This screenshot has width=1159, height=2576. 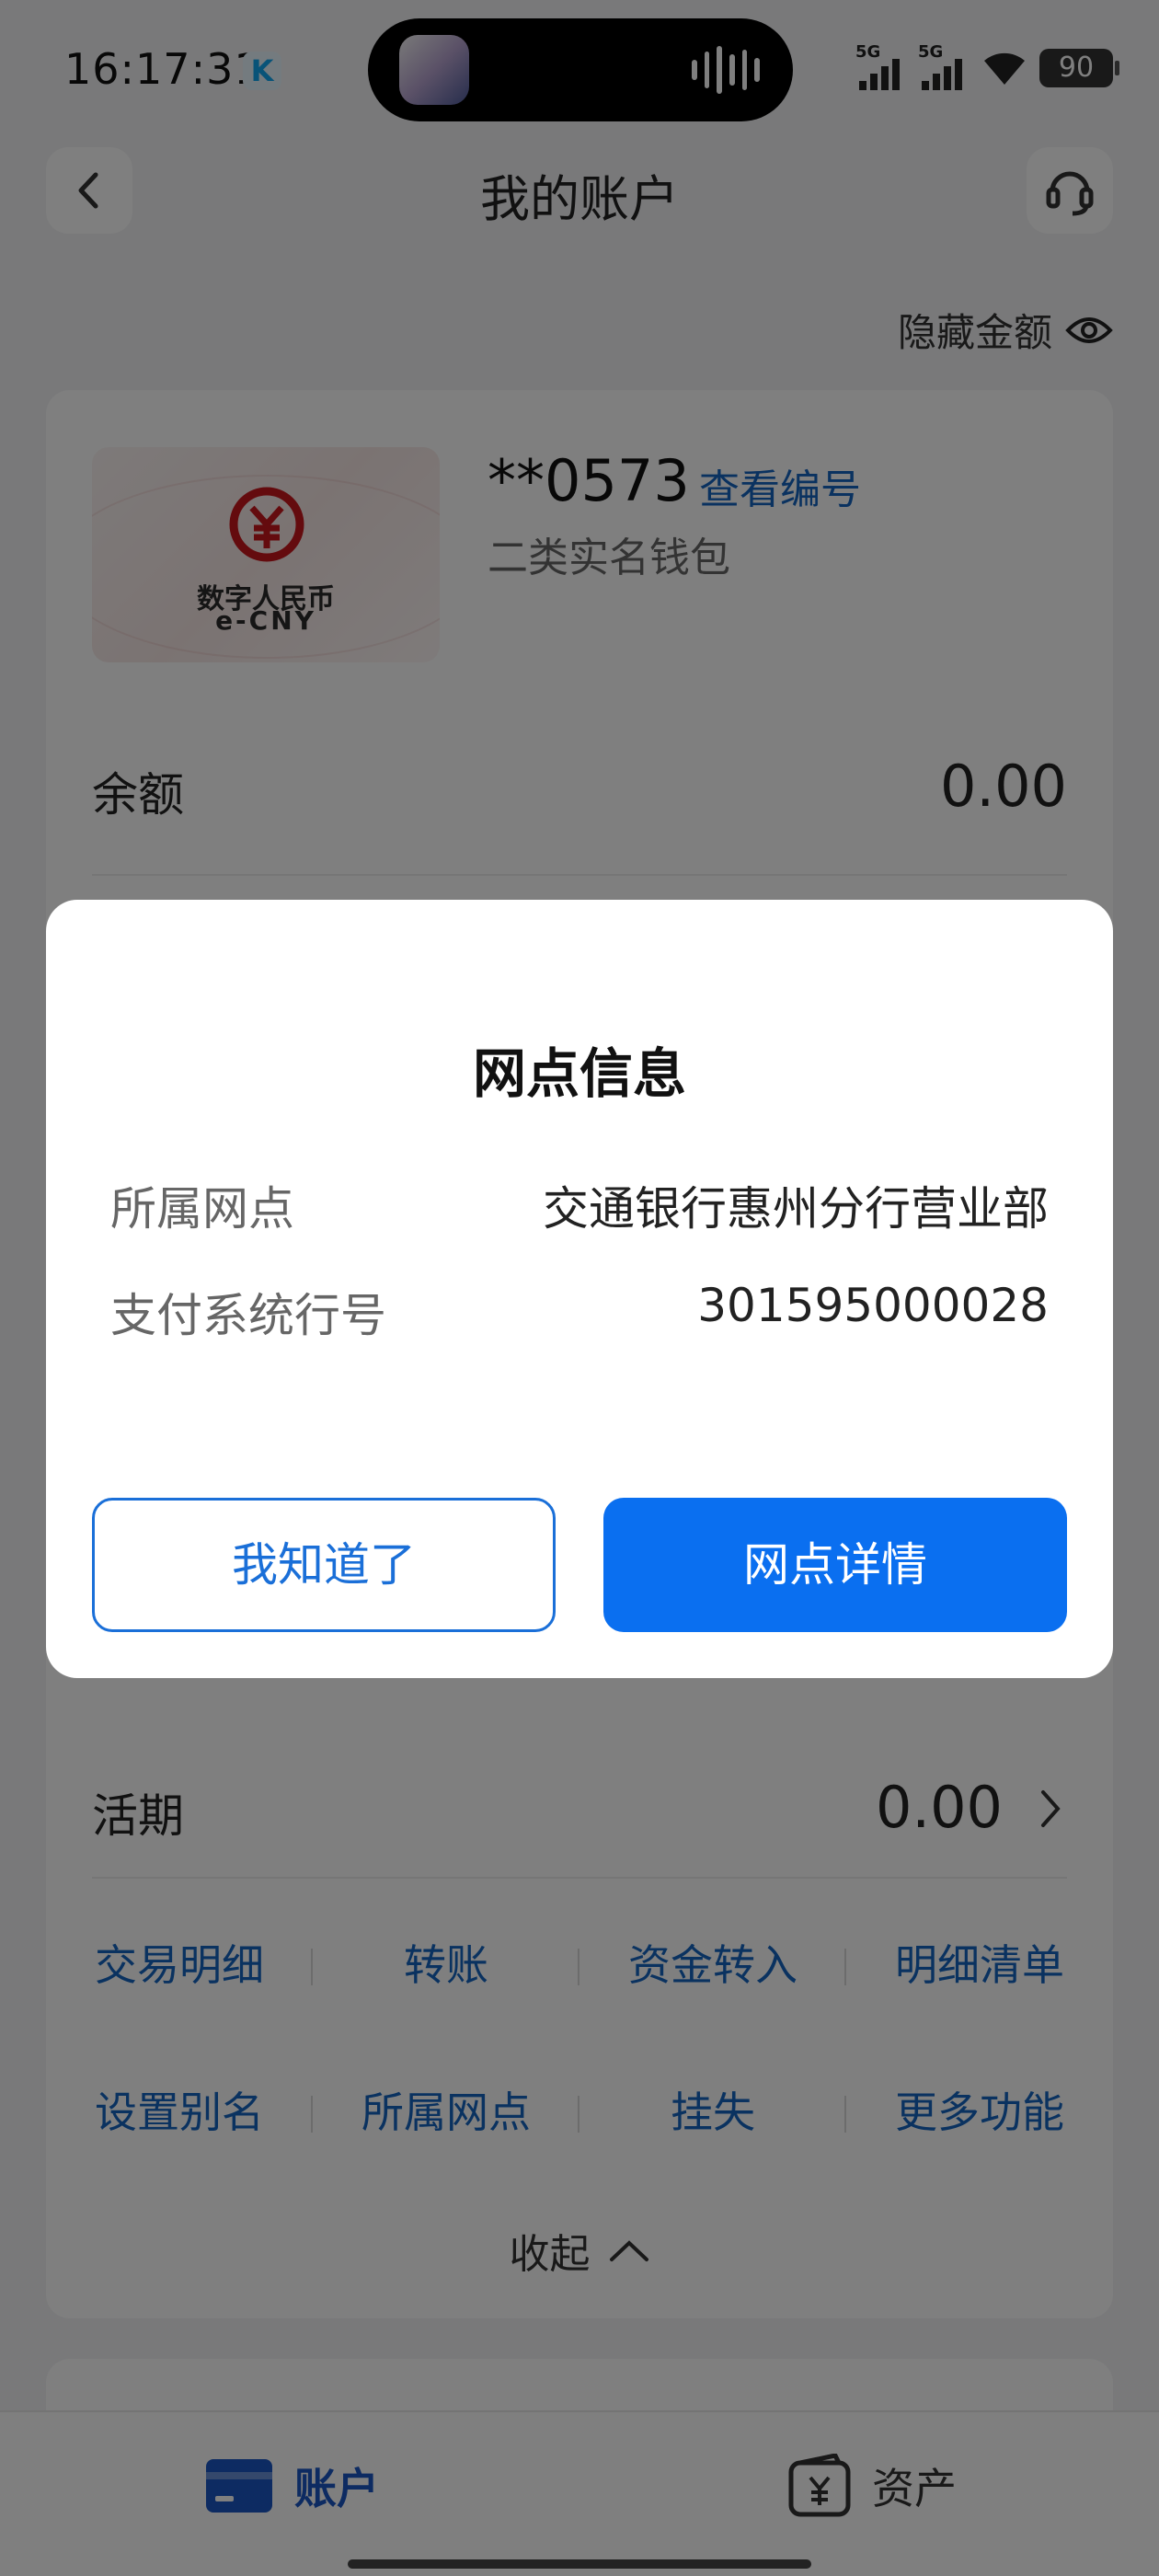 I want to click on got-it-button: 我知道了, so click(x=324, y=1565).